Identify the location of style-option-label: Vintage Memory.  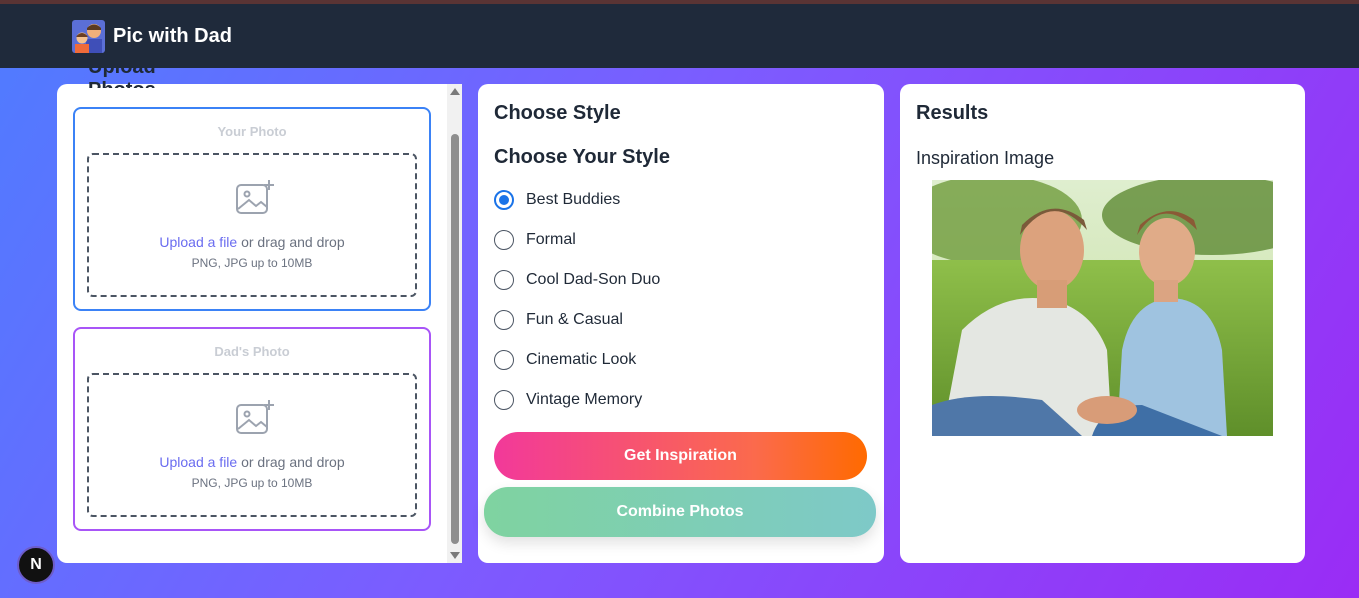
(584, 399).